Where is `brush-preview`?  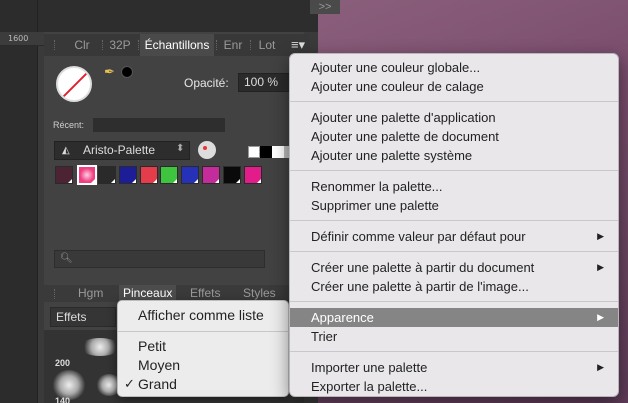 brush-preview is located at coordinates (100, 347).